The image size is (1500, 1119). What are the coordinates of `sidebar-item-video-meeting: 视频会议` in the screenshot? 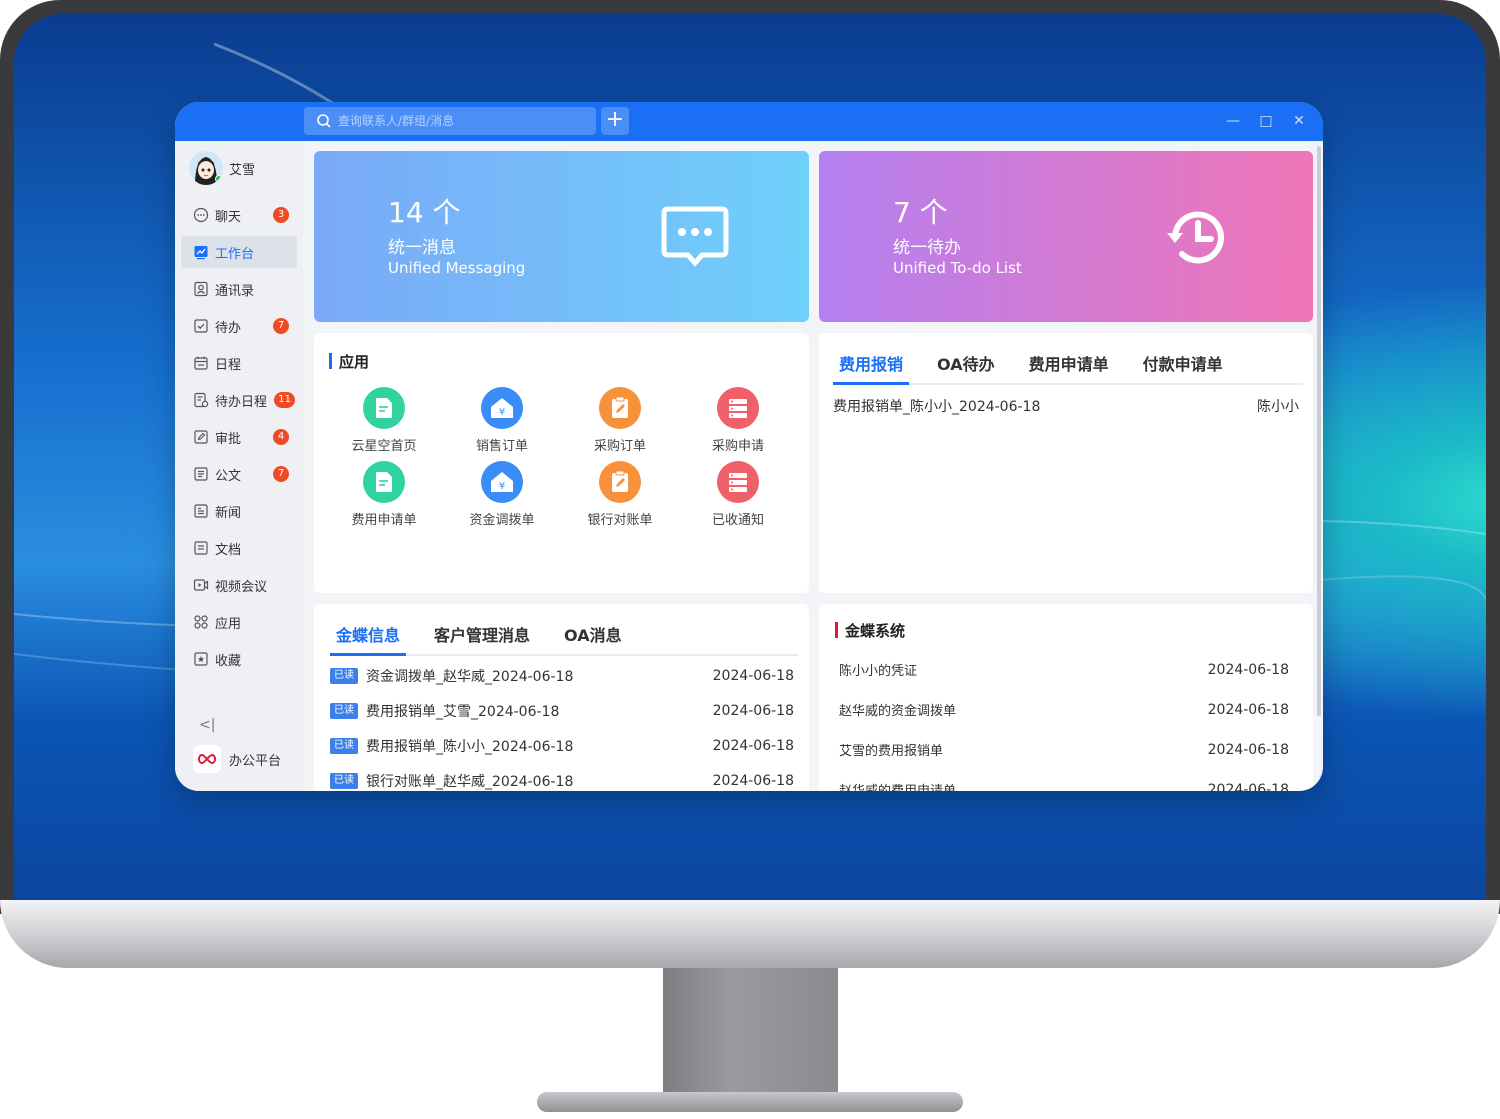 It's located at (239, 585).